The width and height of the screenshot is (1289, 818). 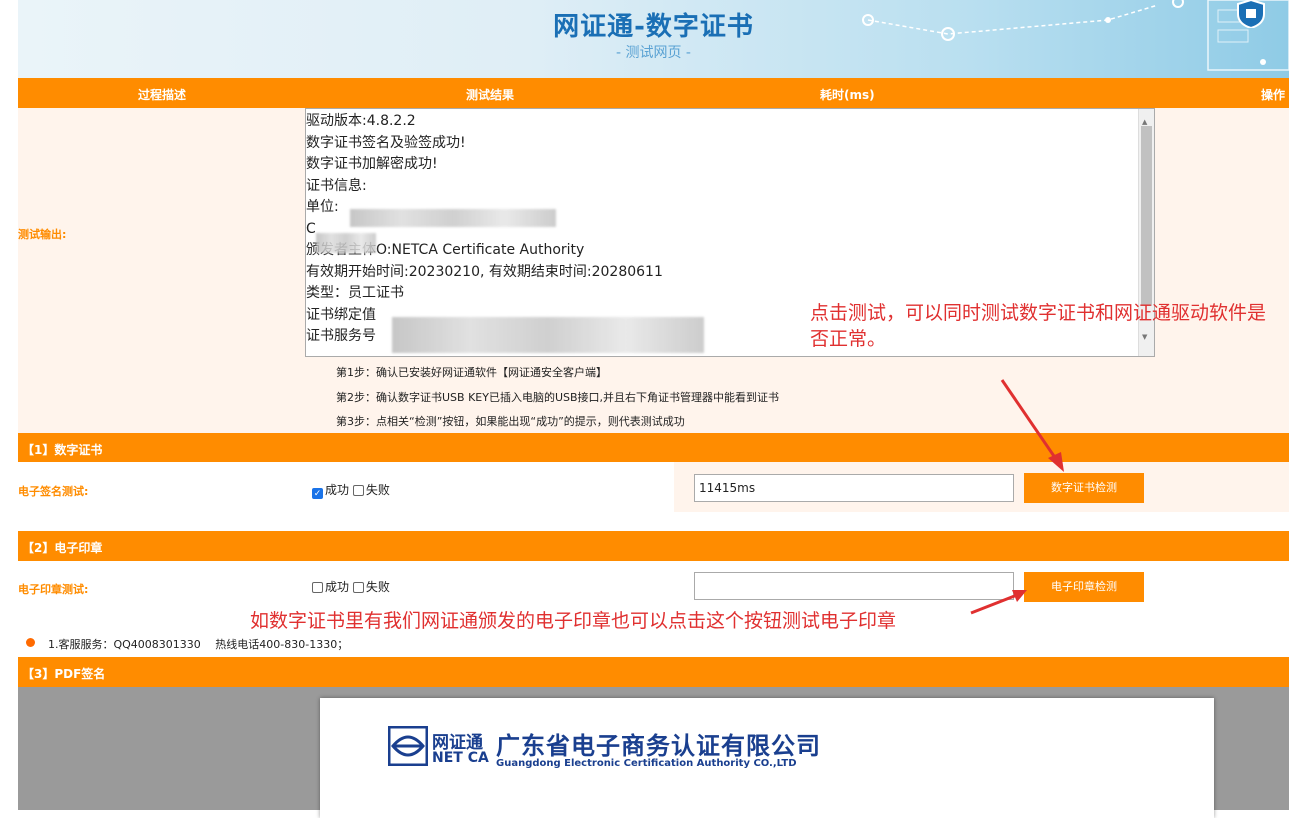 I want to click on logo-en-text: NET CA, so click(x=460, y=758).